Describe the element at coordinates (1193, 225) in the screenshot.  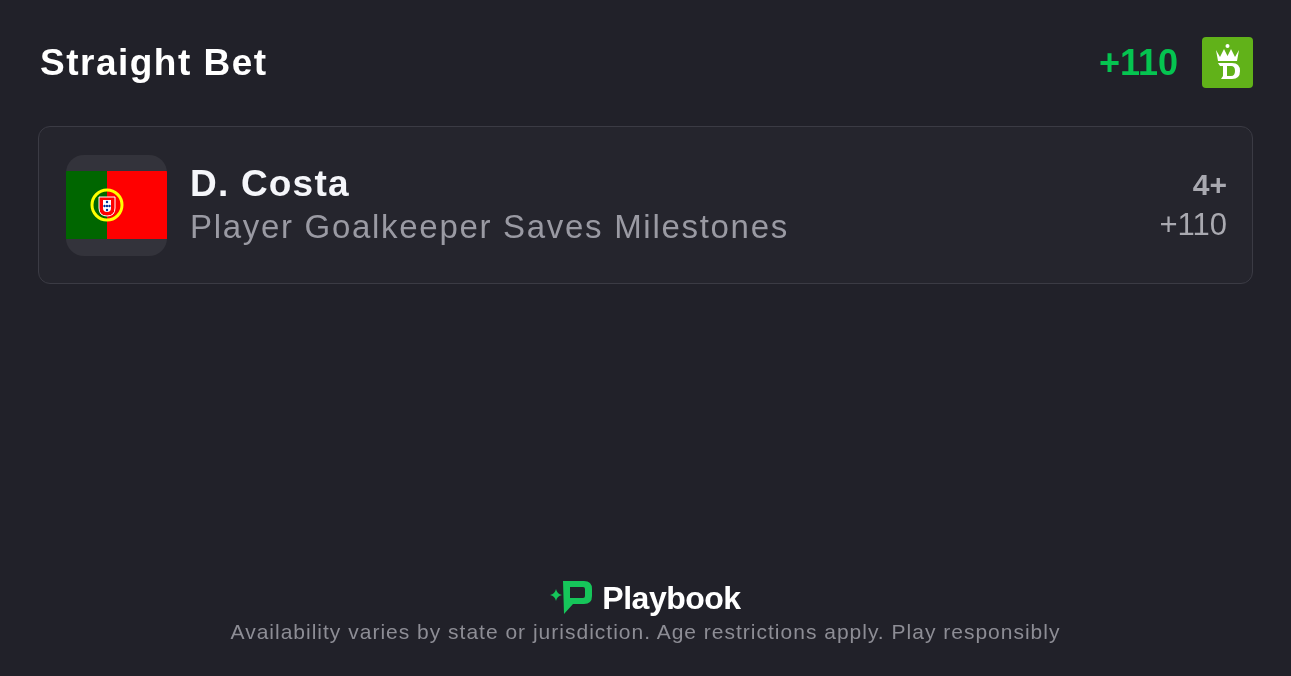
I see `bet-odds: +110` at that location.